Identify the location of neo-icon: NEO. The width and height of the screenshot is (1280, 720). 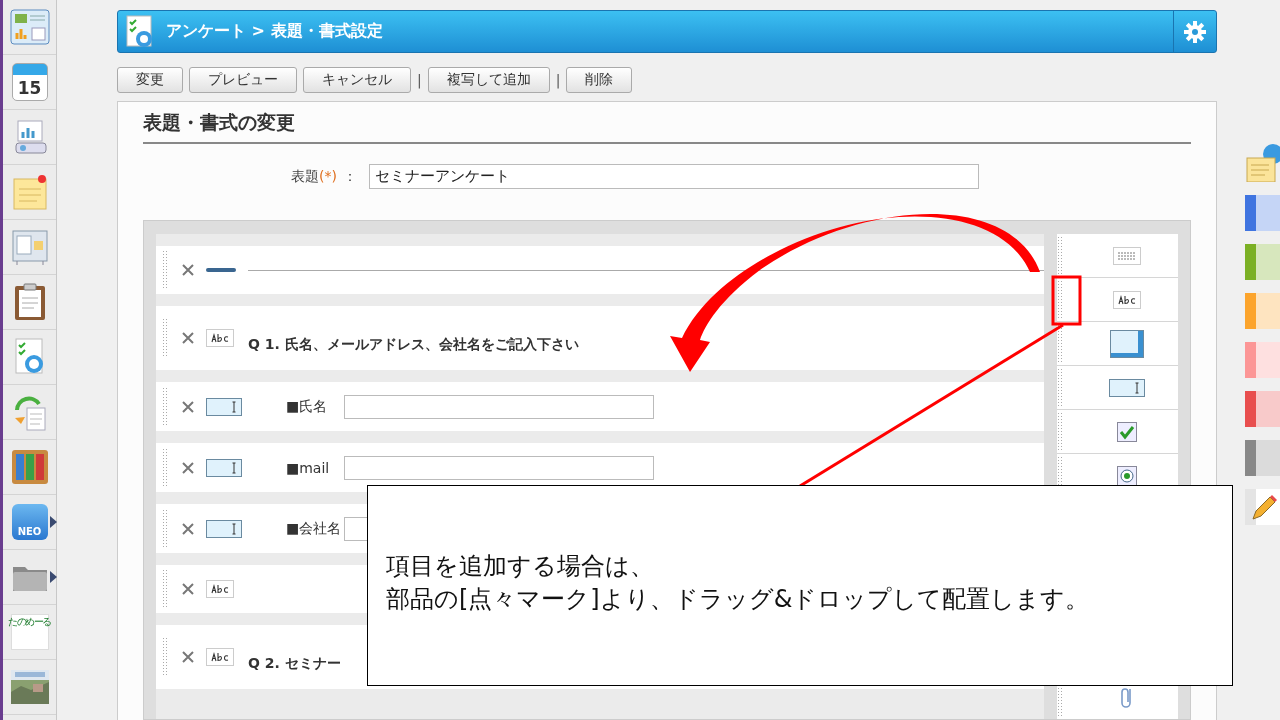
(29, 522).